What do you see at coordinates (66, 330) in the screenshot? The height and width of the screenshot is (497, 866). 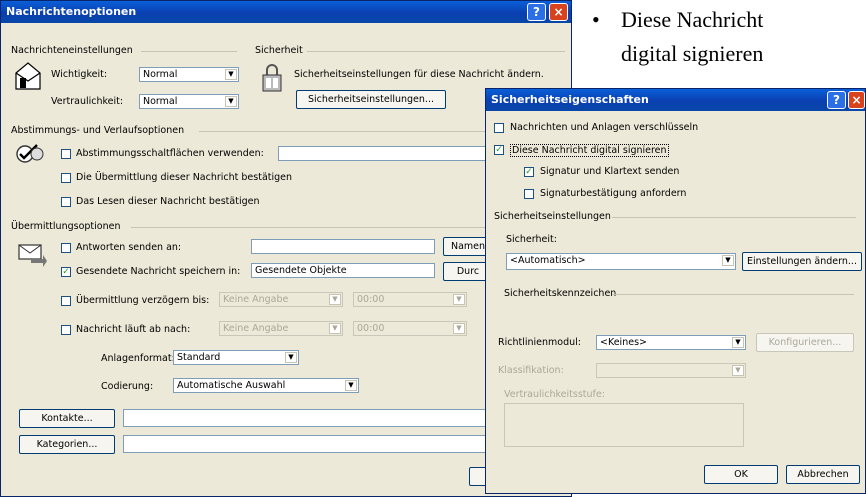 I see `expires-checkbox` at bounding box center [66, 330].